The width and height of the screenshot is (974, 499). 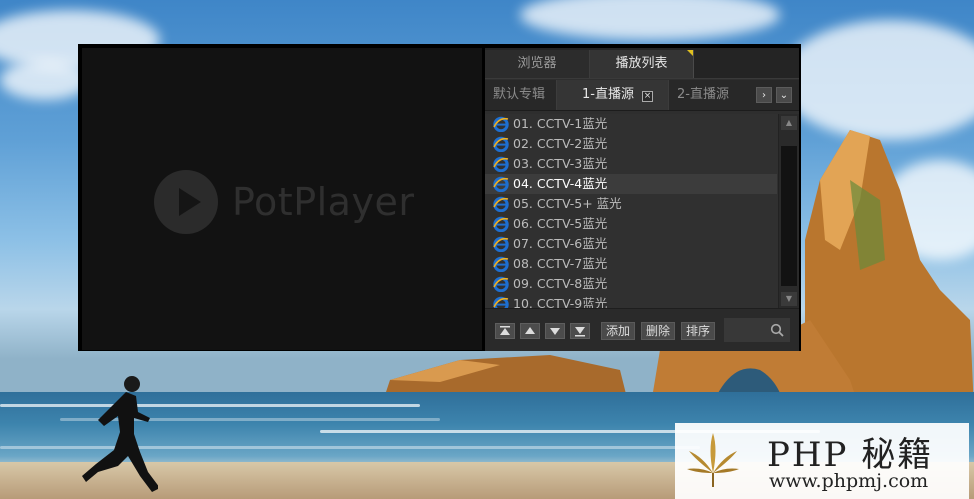 I want to click on move-up-button, so click(x=530, y=331).